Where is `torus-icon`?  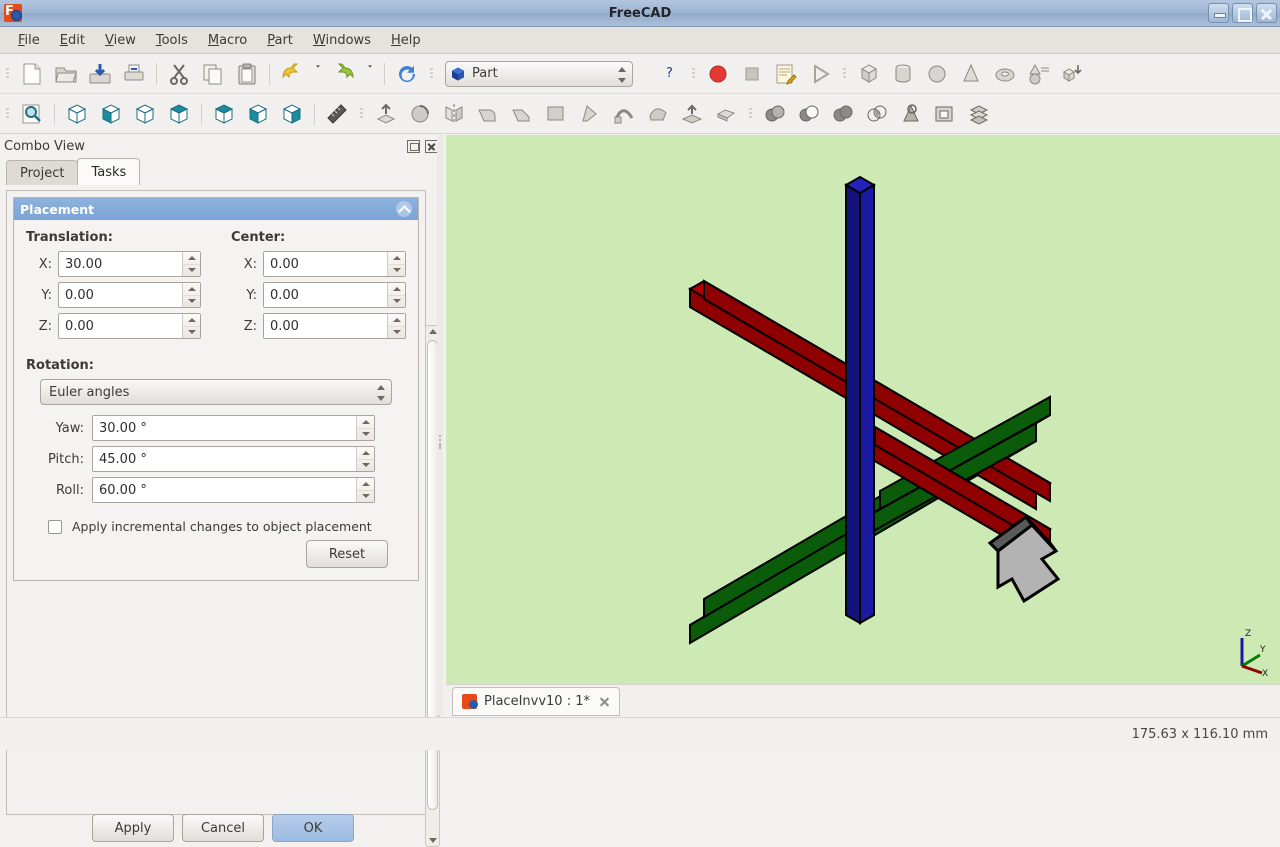 torus-icon is located at coordinates (1005, 74).